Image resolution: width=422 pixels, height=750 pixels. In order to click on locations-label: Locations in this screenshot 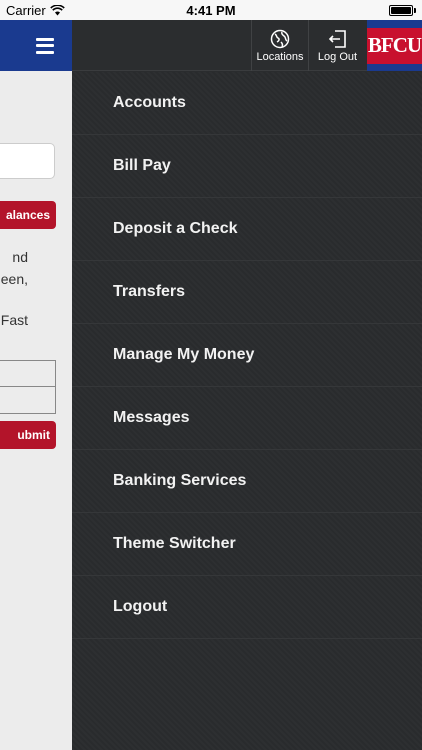, I will do `click(280, 56)`.